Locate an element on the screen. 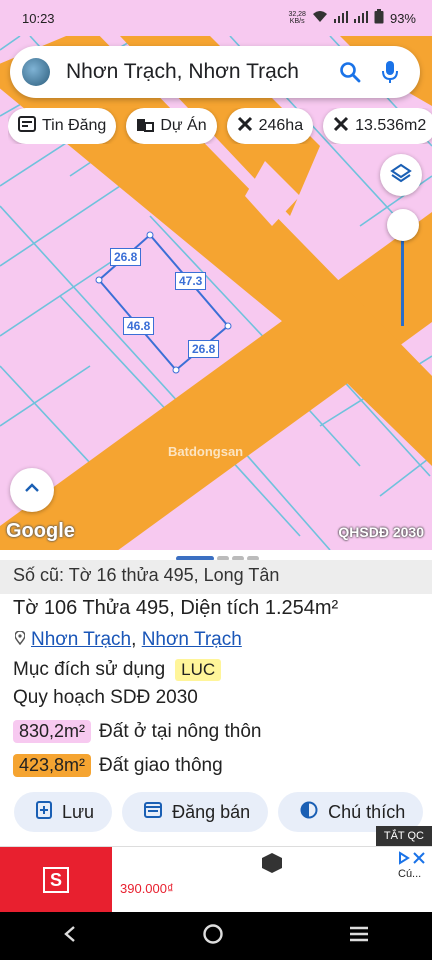  battery-level: 93% is located at coordinates (402, 18).